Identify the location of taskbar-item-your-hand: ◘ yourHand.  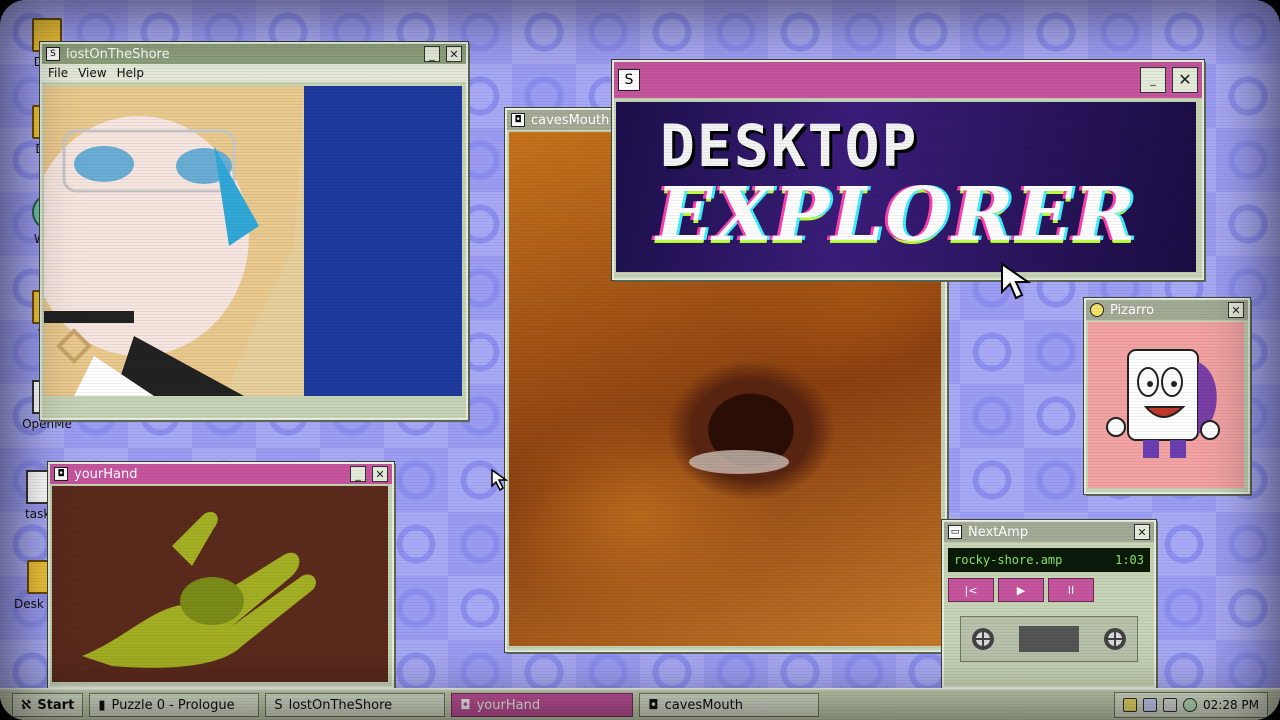
(542, 705).